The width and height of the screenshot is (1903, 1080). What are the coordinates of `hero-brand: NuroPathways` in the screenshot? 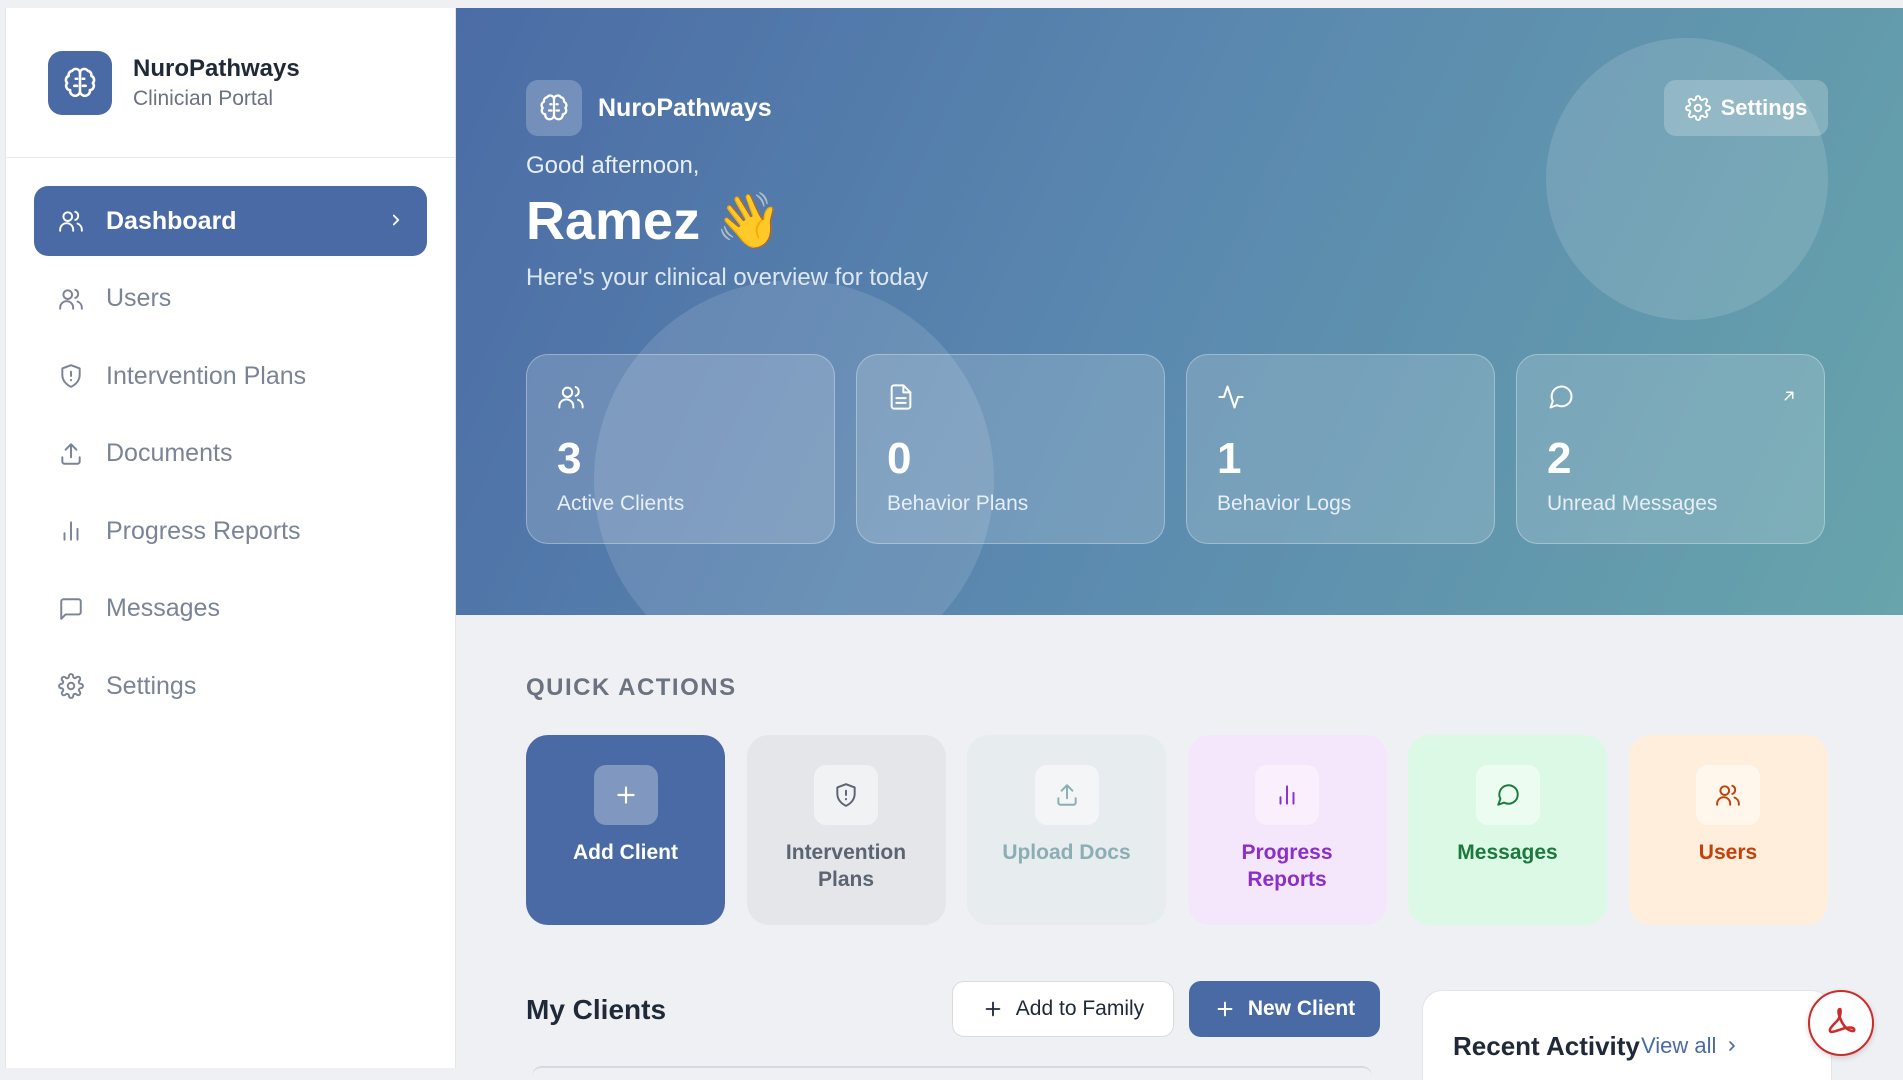 It's located at (649, 108).